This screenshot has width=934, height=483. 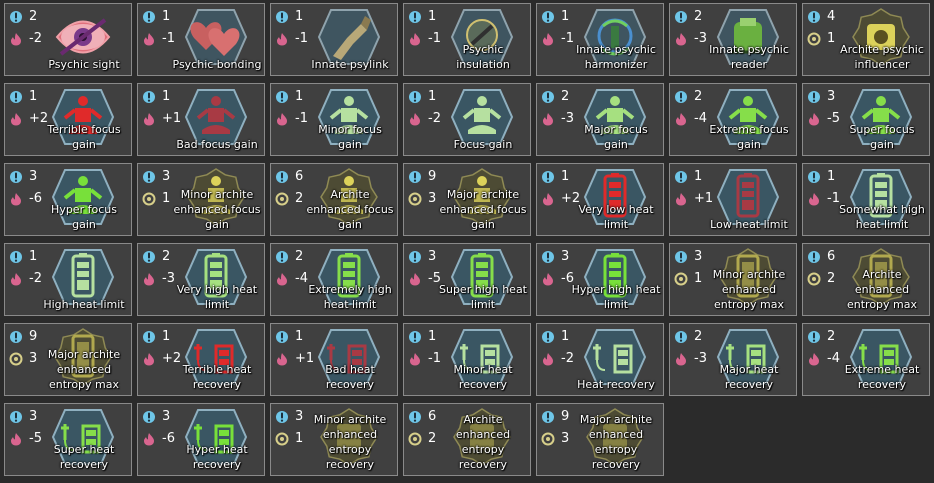 What do you see at coordinates (172, 118) in the screenshot?
I see `second-value: +1` at bounding box center [172, 118].